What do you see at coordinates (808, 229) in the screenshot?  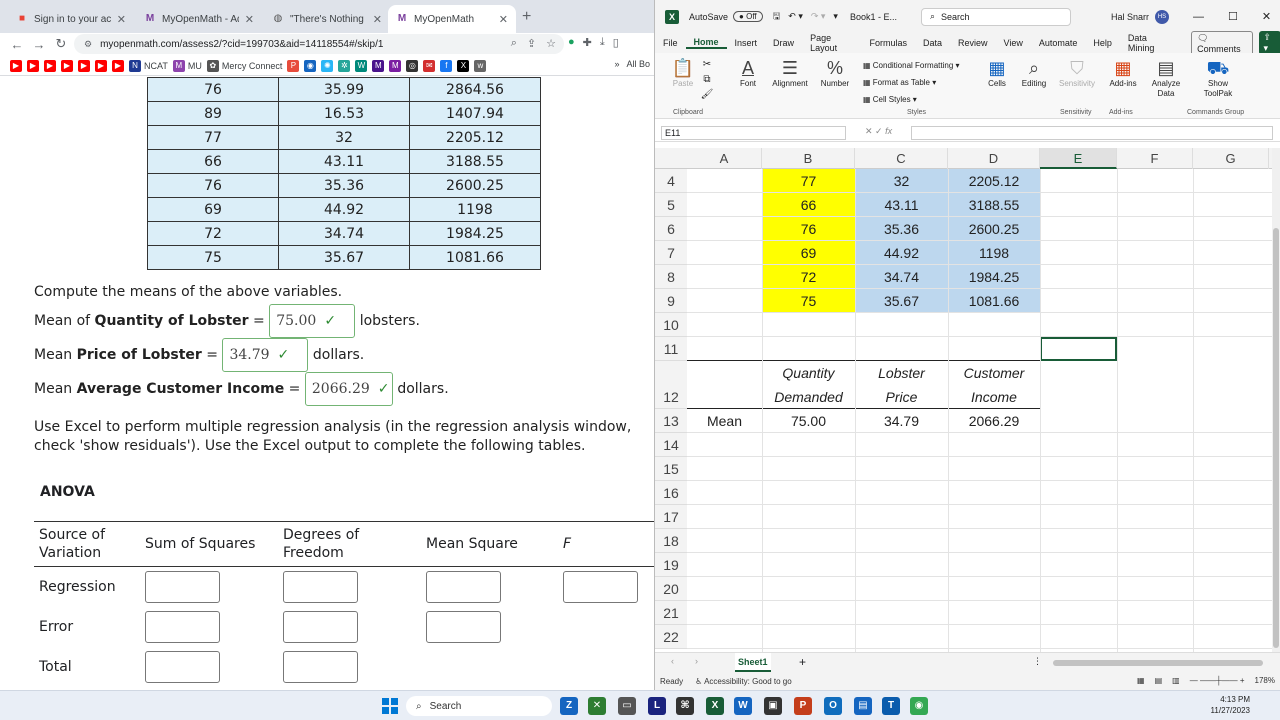 I see `cell-b: 76` at bounding box center [808, 229].